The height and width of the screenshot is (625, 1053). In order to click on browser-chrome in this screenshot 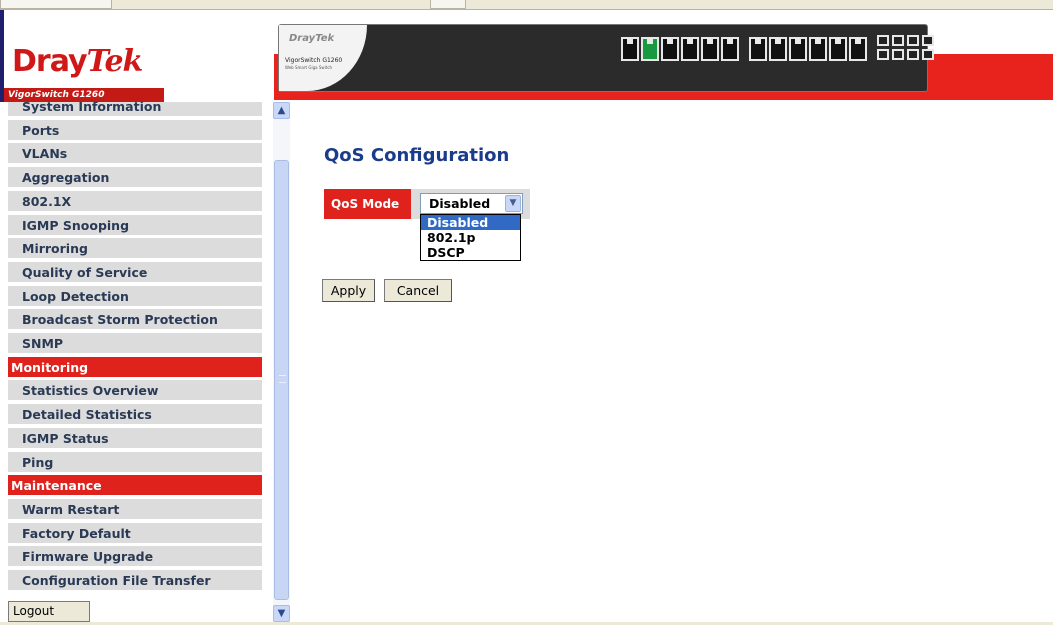, I will do `click(526, 5)`.